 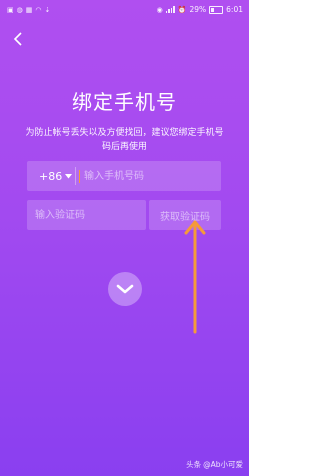 I want to click on check-icon, so click(x=125, y=289).